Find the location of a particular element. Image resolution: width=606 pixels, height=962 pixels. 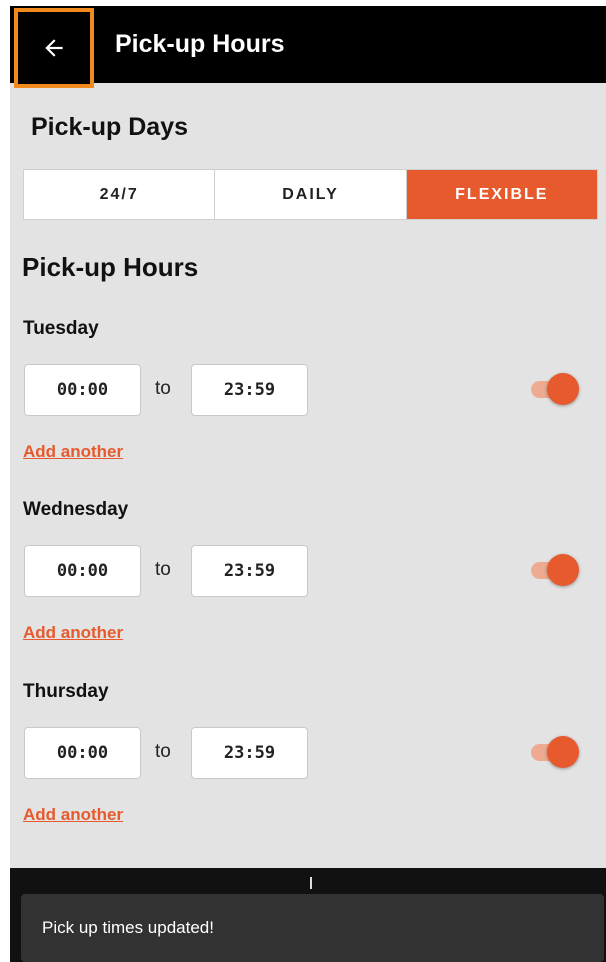

pickup-days-heading: Pick-up Days is located at coordinates (110, 127).